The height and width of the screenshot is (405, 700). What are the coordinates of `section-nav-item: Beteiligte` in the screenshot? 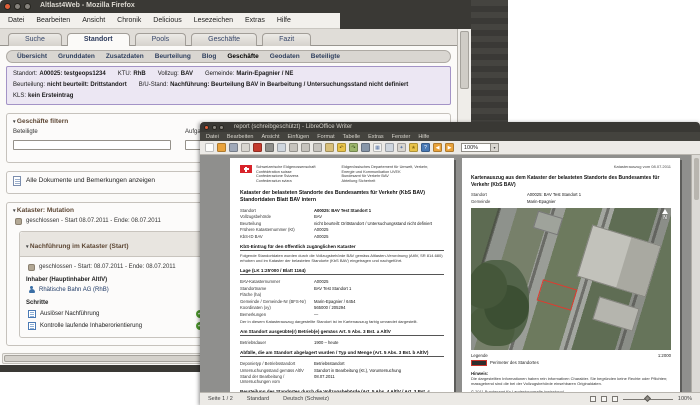 It's located at (325, 56).